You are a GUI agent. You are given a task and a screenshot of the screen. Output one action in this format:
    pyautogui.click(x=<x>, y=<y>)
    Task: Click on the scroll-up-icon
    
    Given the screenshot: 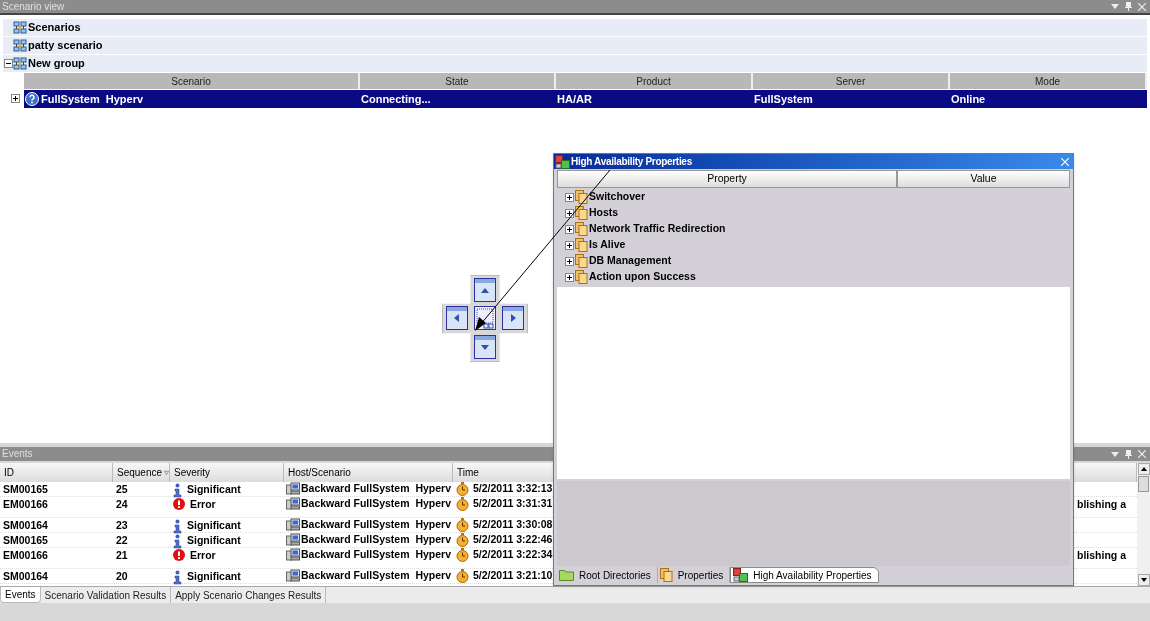 What is the action you would take?
    pyautogui.click(x=1143, y=469)
    